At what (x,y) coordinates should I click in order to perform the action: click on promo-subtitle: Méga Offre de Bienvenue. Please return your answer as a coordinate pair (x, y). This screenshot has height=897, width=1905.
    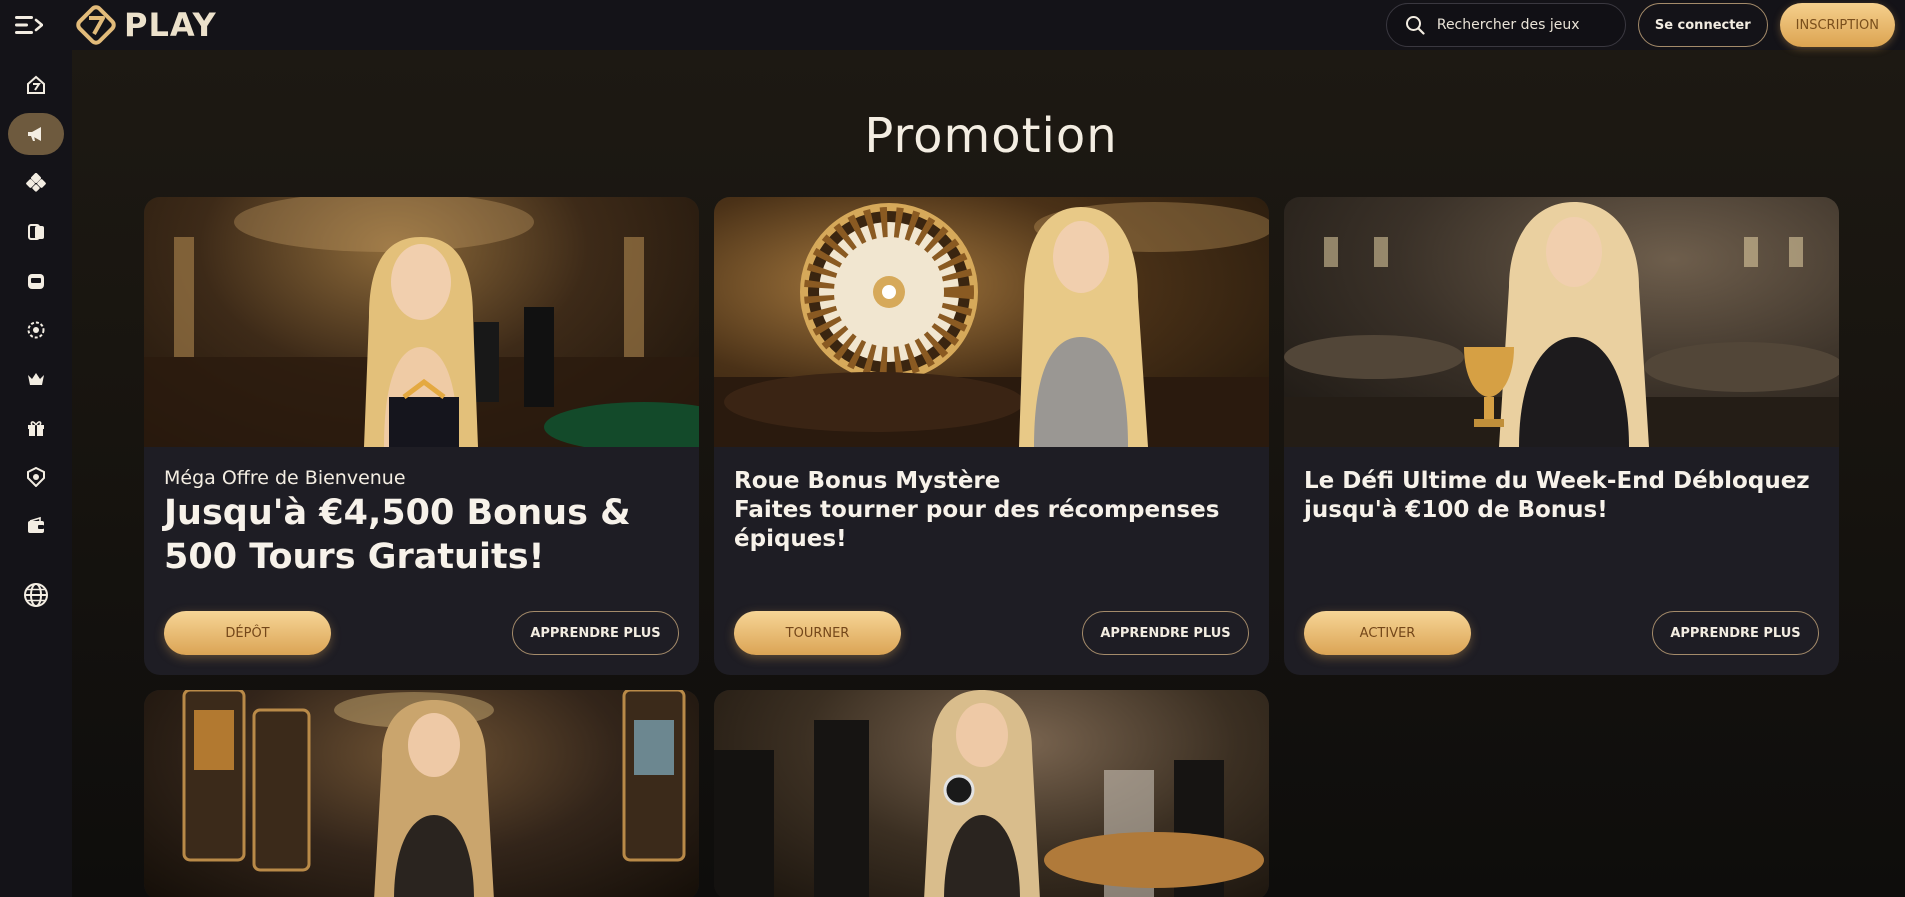
    Looking at the image, I should click on (285, 478).